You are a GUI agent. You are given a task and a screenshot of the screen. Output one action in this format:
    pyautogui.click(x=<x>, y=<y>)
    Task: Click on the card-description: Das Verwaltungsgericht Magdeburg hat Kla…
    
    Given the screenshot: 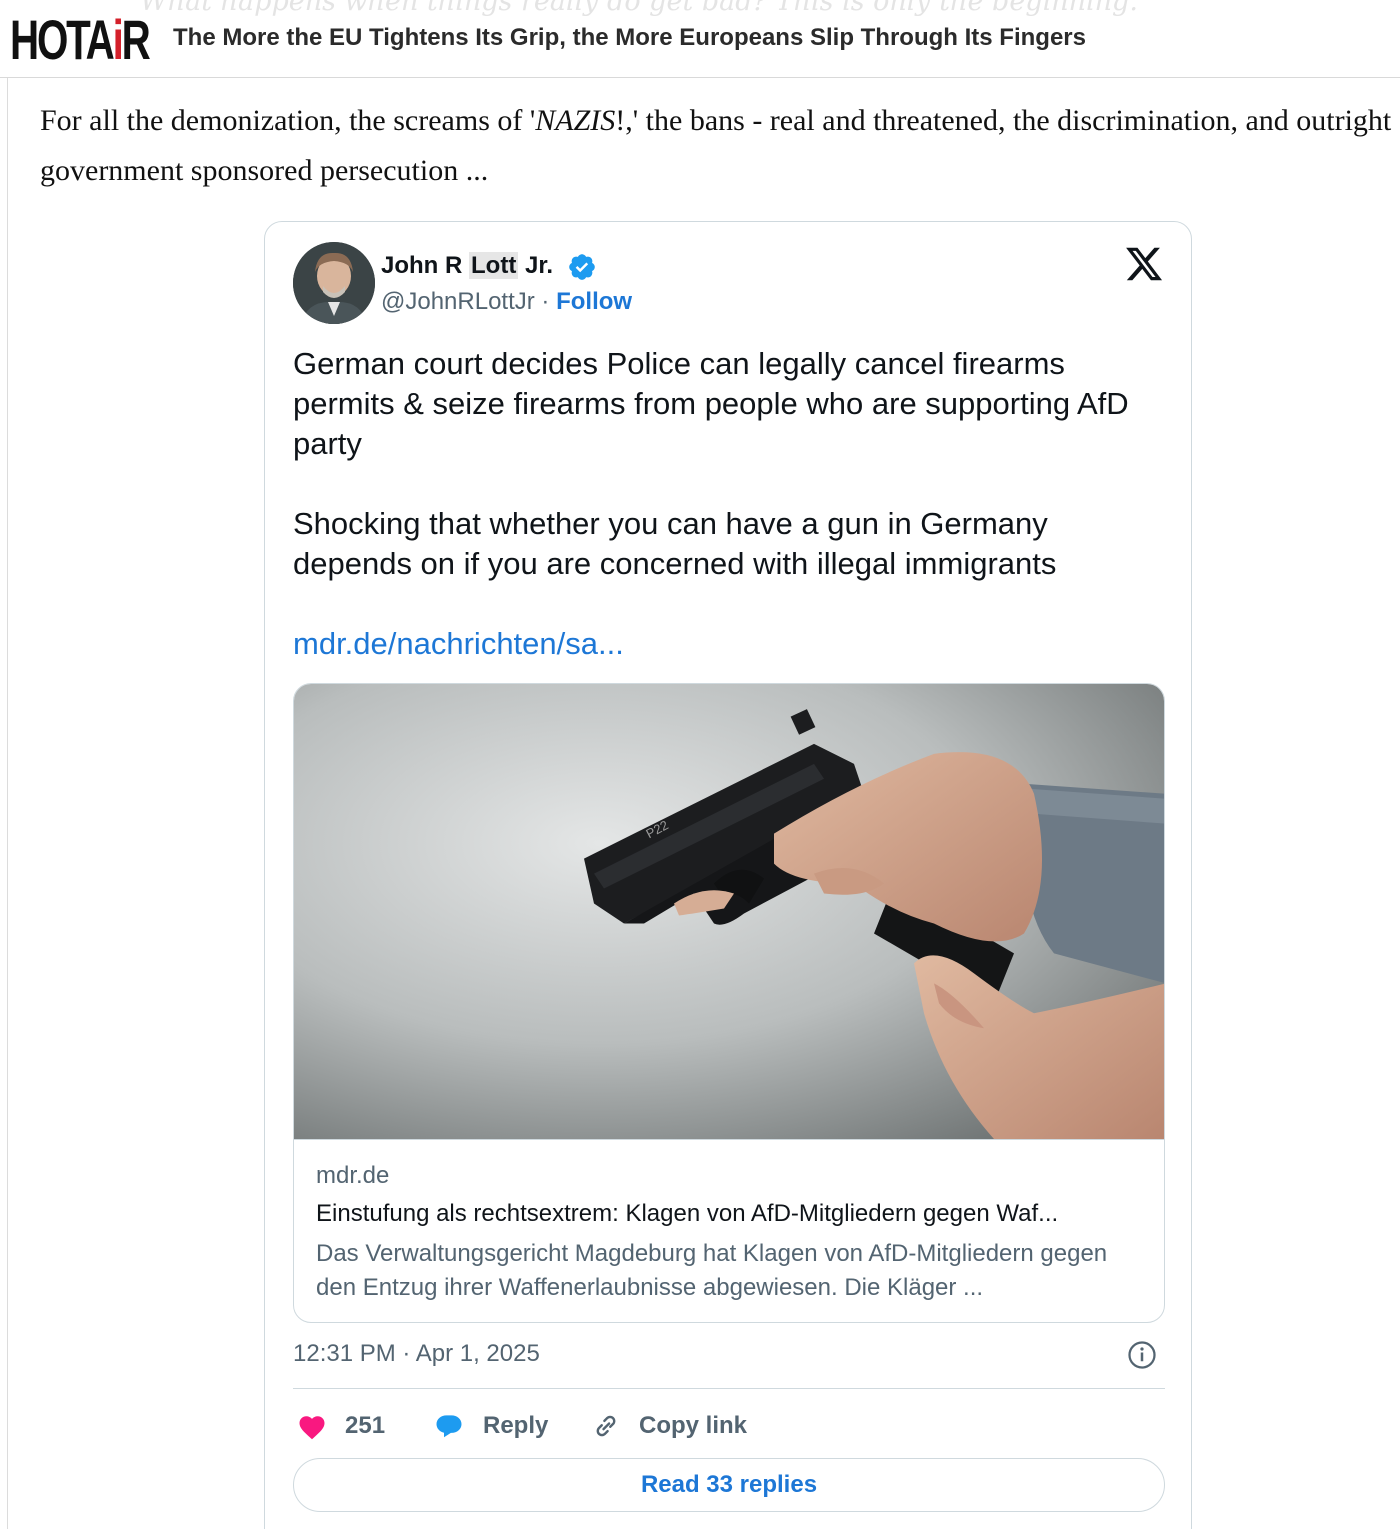 What is the action you would take?
    pyautogui.click(x=712, y=1270)
    